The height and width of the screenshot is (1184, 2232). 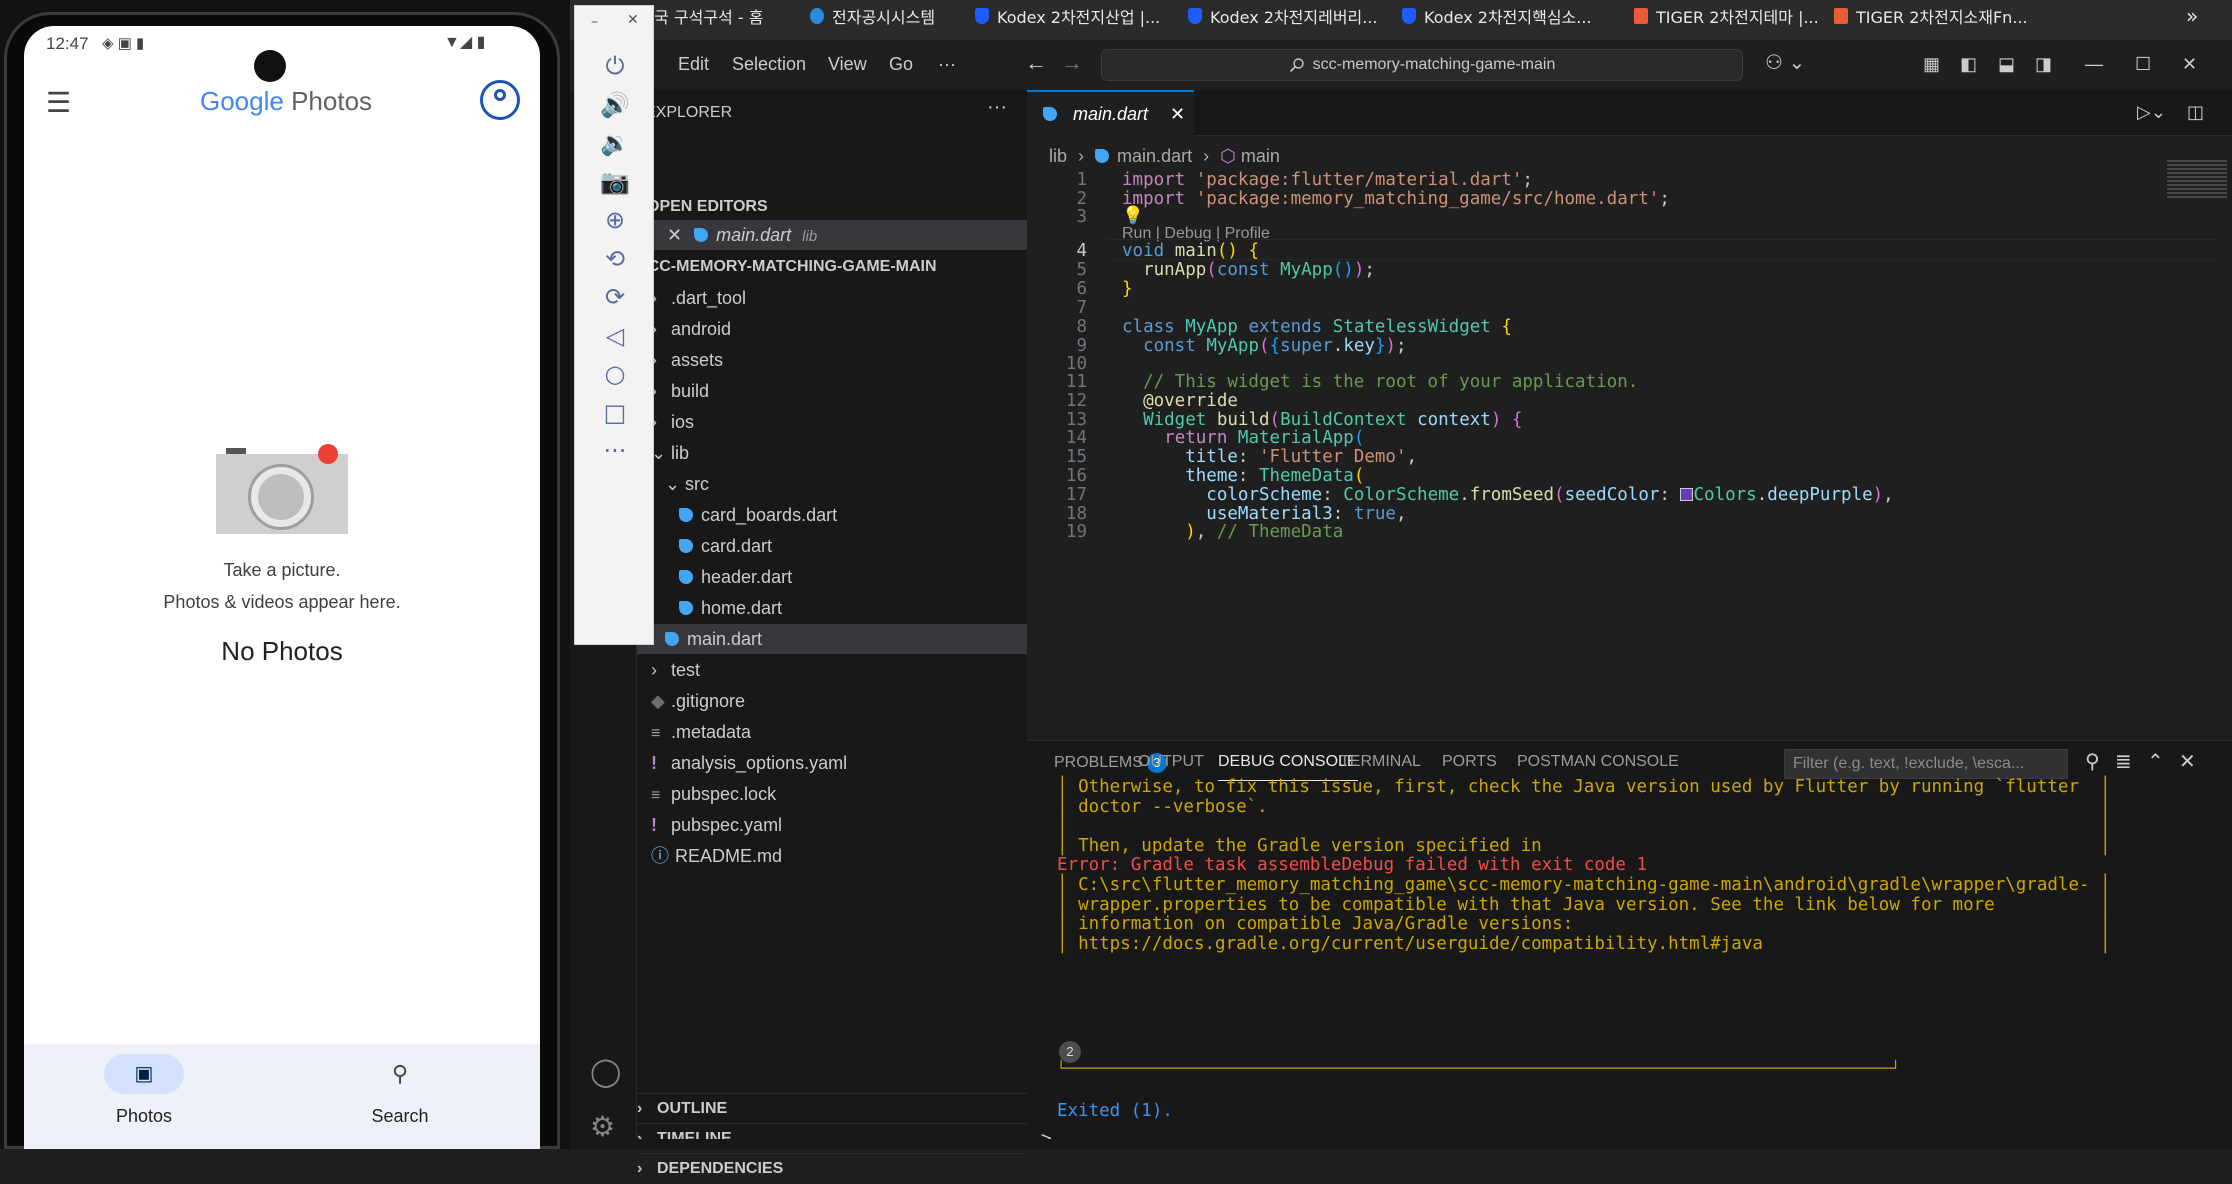 What do you see at coordinates (615, 143) in the screenshot?
I see `volume-down-icon: 🔉` at bounding box center [615, 143].